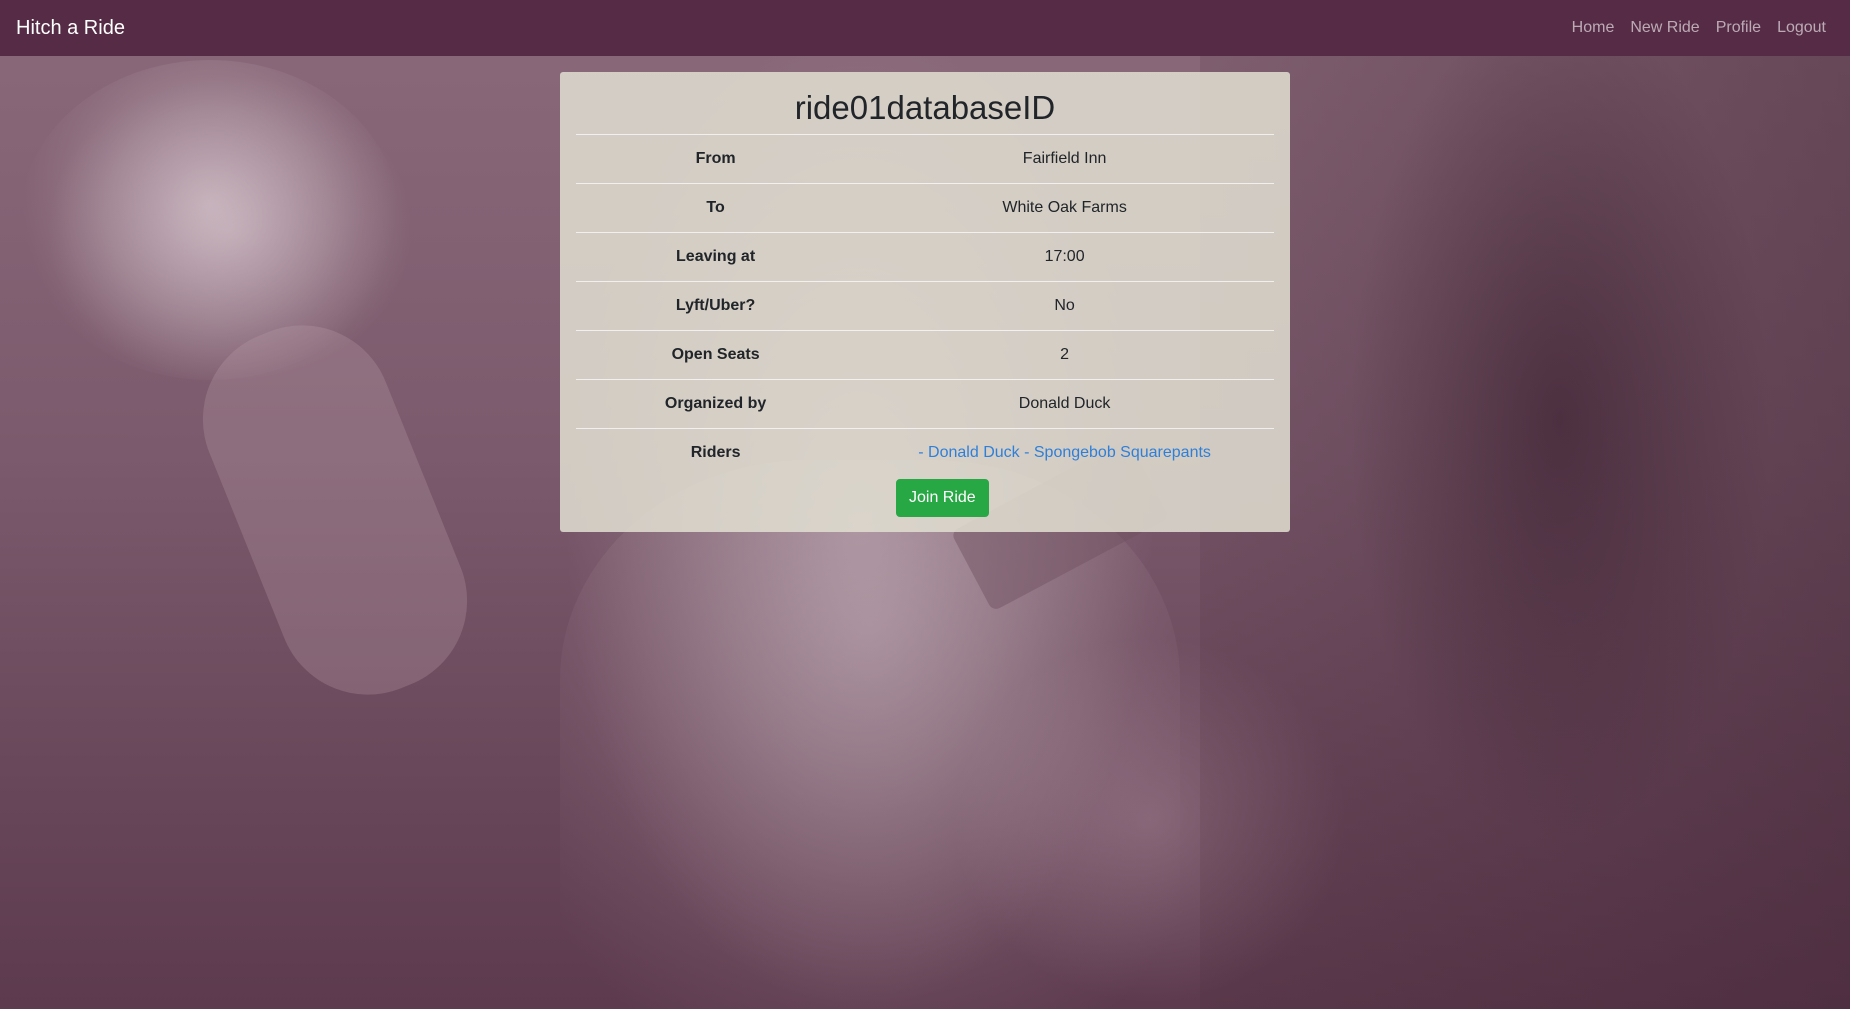 The width and height of the screenshot is (1850, 1009). Describe the element at coordinates (942, 497) in the screenshot. I see `join-ride-button: Join Ride` at that location.